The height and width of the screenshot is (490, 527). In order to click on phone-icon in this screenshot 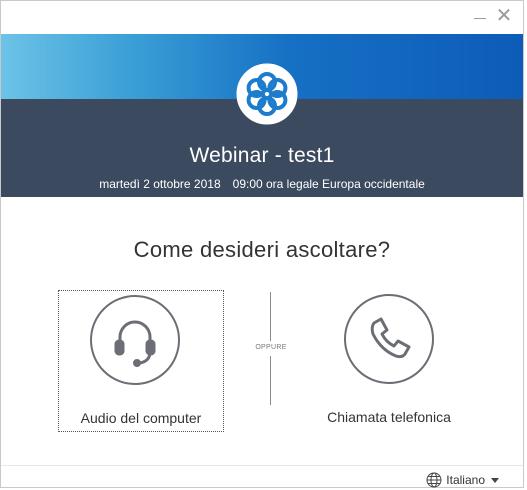, I will do `click(390, 338)`.